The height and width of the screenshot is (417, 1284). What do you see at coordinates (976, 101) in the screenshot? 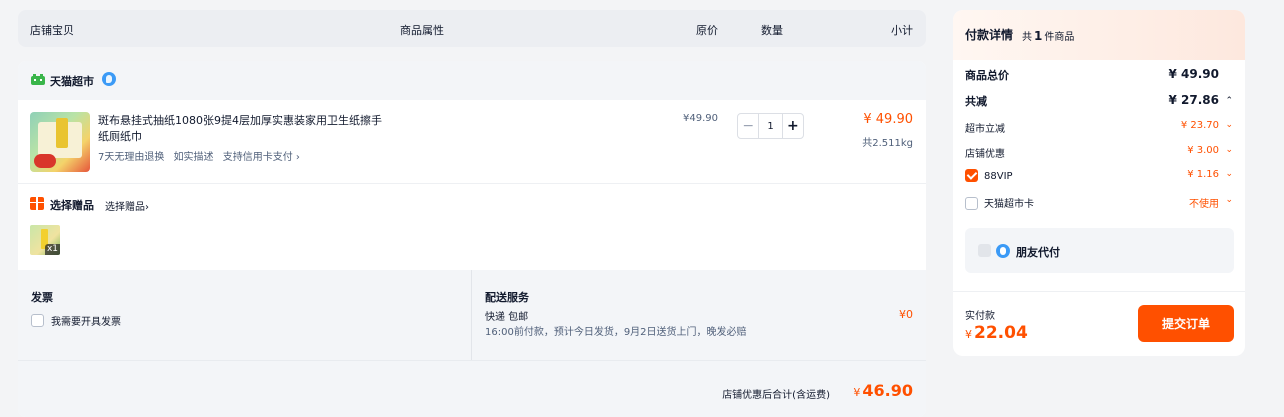
I see `discount-label: 共减` at bounding box center [976, 101].